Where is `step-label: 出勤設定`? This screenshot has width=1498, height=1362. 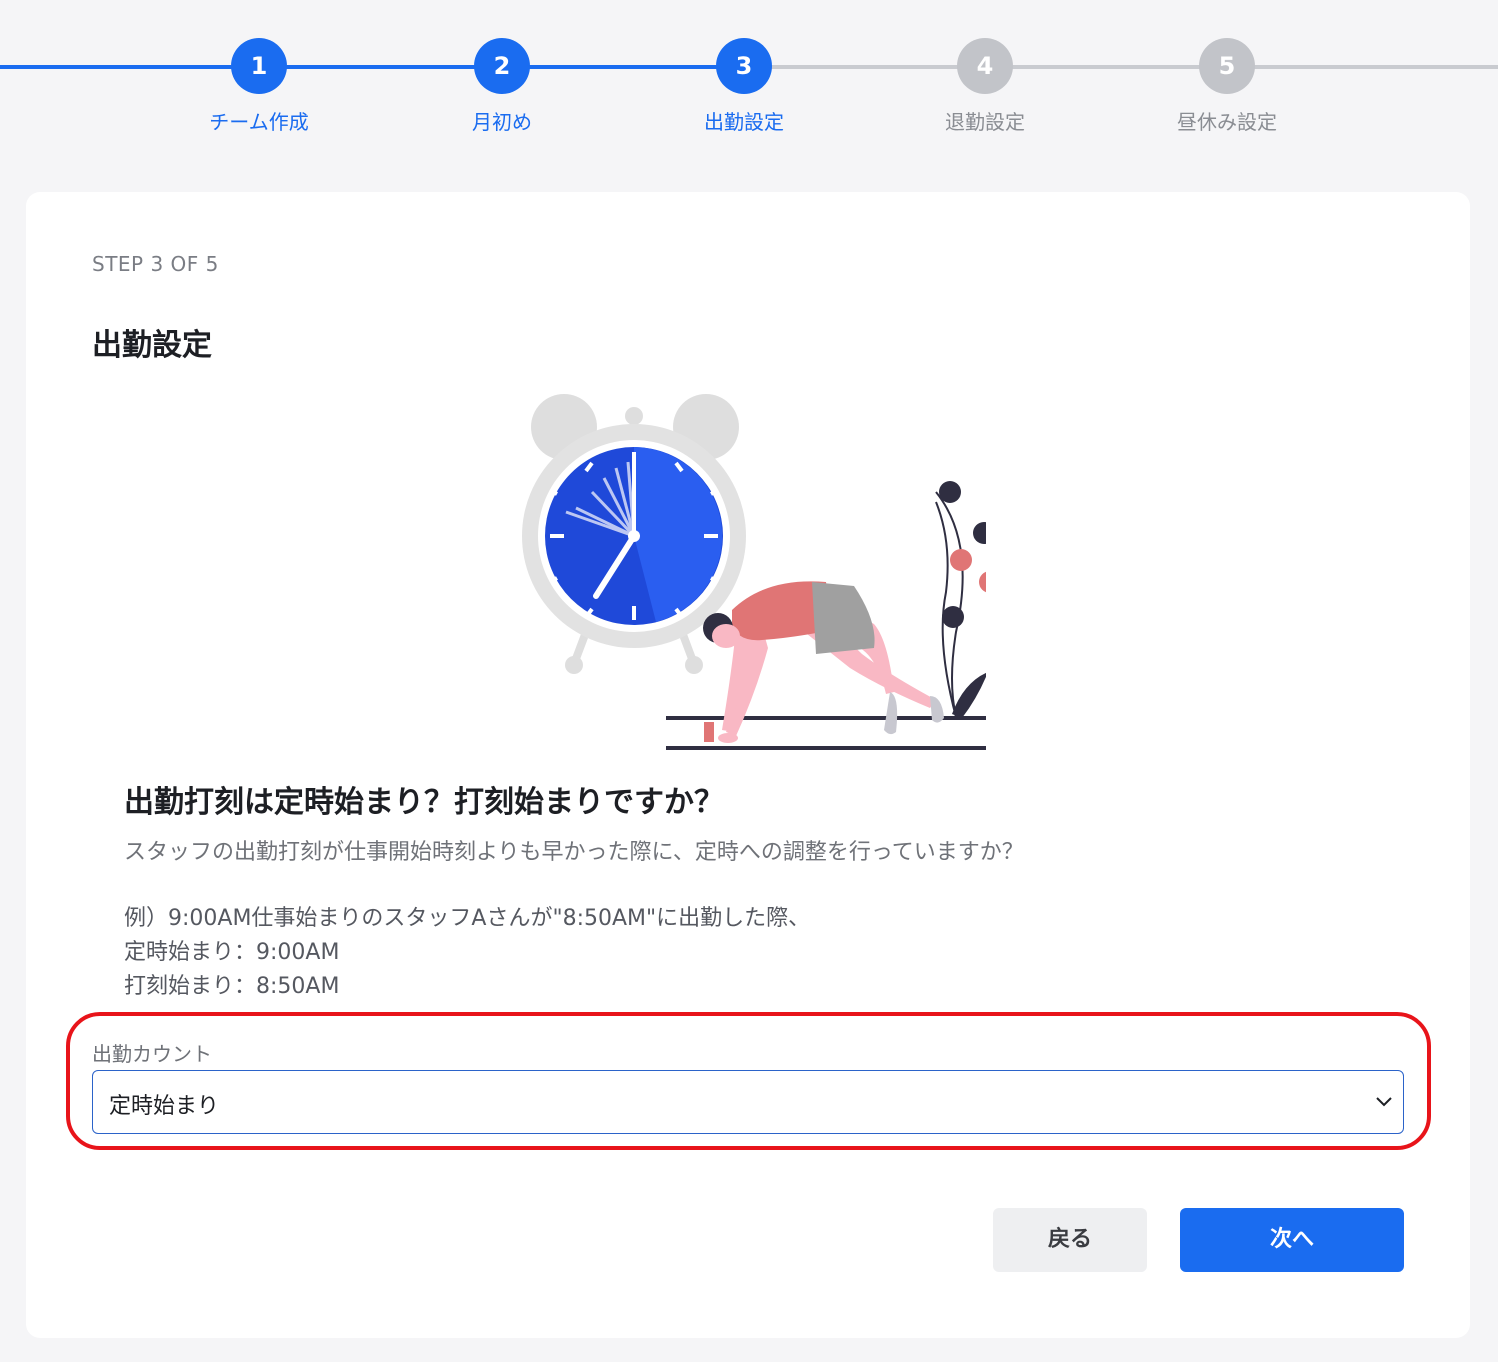 step-label: 出勤設定 is located at coordinates (744, 122).